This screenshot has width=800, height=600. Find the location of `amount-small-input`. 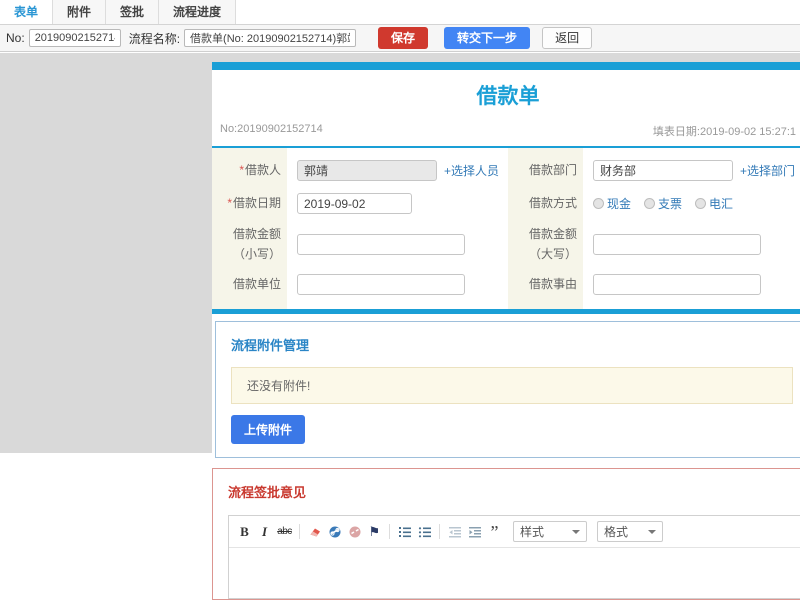

amount-small-input is located at coordinates (381, 244).